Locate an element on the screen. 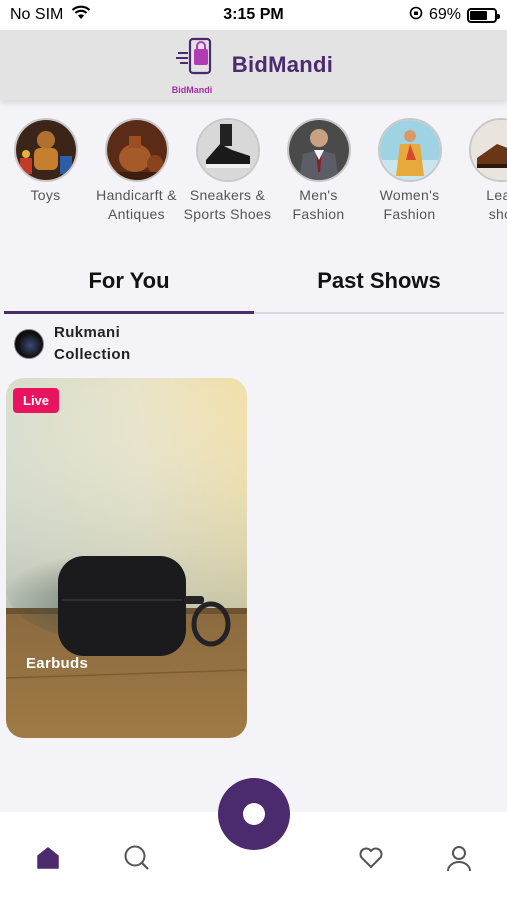 The height and width of the screenshot is (900, 507). tab-for-you: For You is located at coordinates (129, 282).